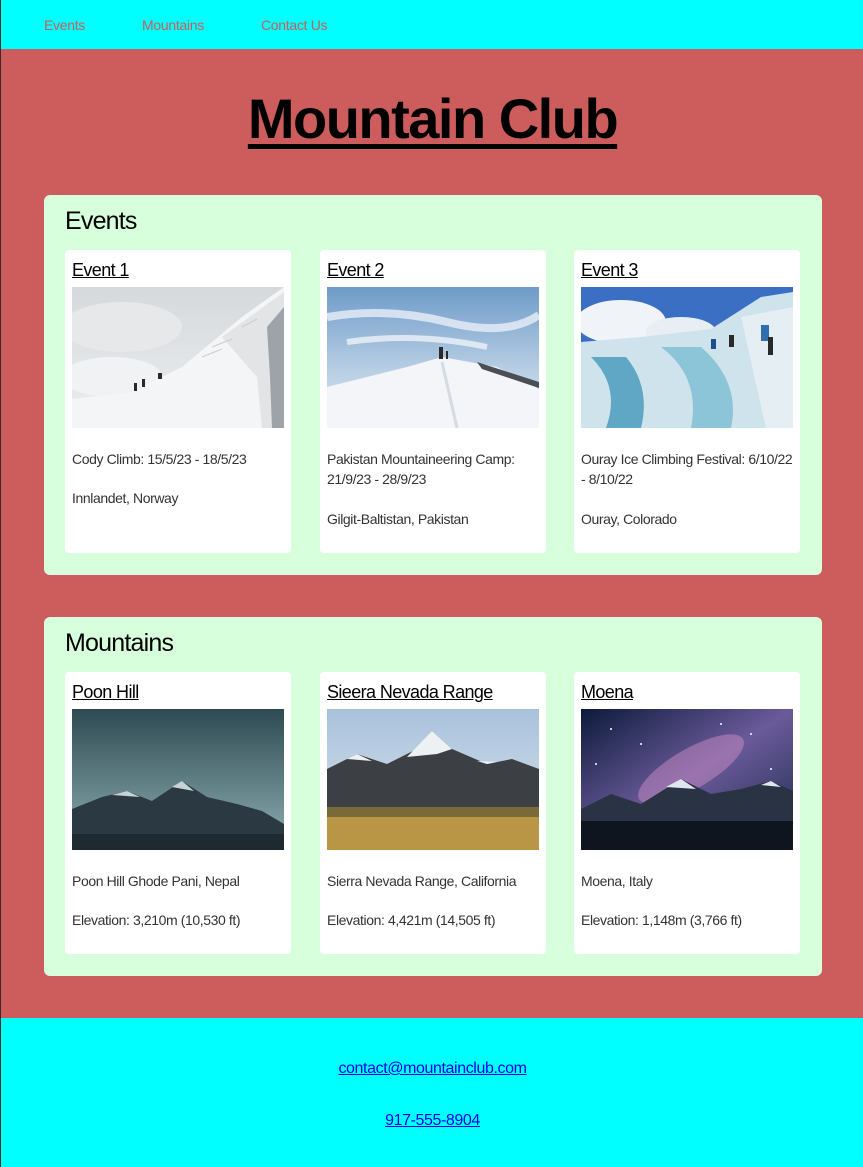 The image size is (863, 1167). Describe the element at coordinates (617, 881) in the screenshot. I see `mountain-location: Moena, Italy` at that location.